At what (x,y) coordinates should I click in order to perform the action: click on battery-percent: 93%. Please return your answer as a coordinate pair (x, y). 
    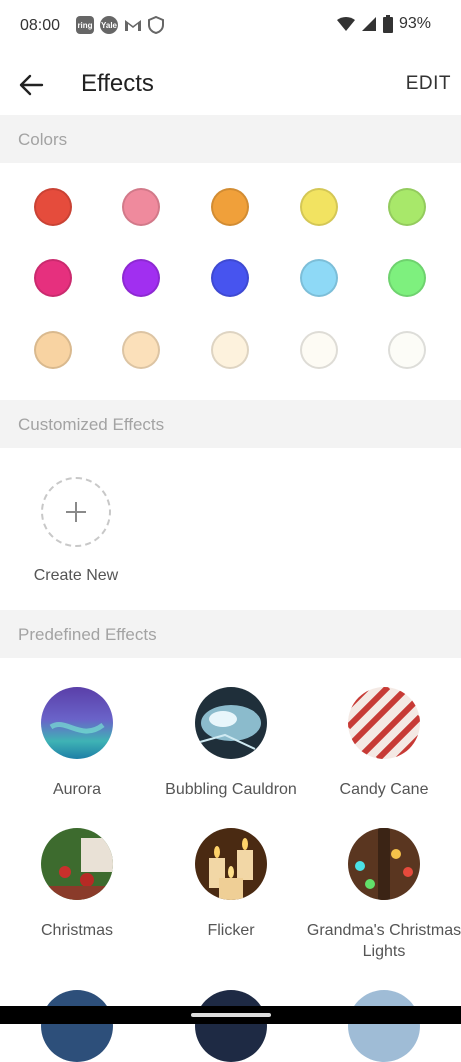
    Looking at the image, I should click on (414, 23).